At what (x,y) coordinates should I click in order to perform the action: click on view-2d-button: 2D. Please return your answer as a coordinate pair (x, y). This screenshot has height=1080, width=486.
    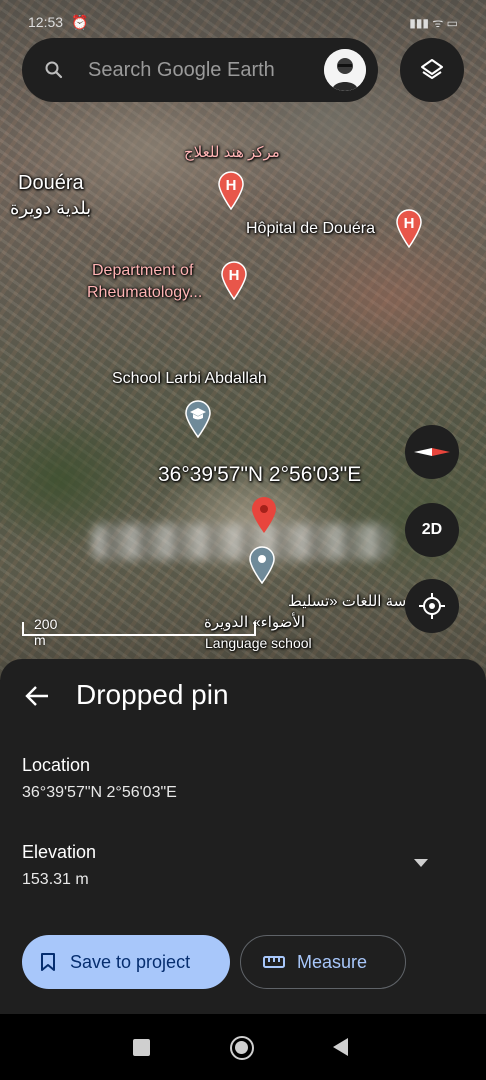
    Looking at the image, I should click on (432, 530).